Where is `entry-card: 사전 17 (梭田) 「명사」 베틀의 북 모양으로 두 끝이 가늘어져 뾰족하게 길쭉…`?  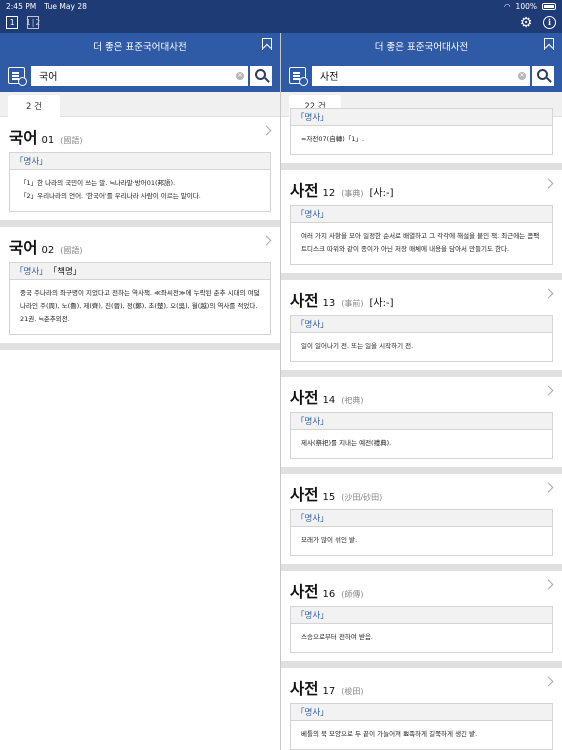 entry-card: 사전 17 (梭田) 「명사」 베틀의 북 모양으로 두 끝이 가늘어져 뾰족하게 길쭉… is located at coordinates (421, 709).